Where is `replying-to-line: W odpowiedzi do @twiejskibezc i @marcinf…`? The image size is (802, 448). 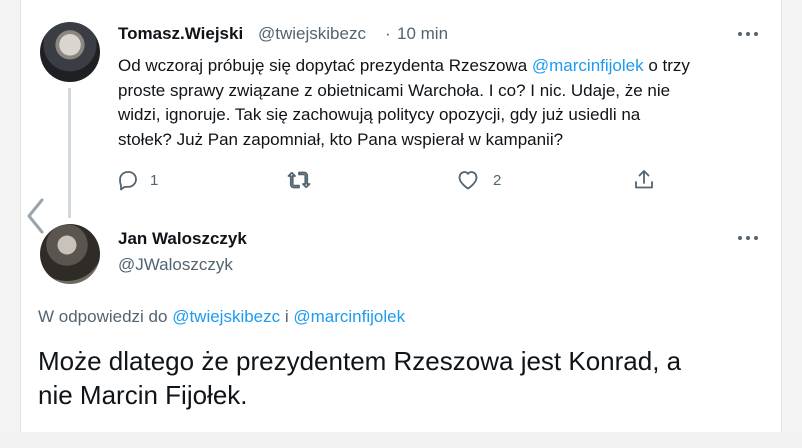 replying-to-line: W odpowiedzi do @twiejskibezc i @marcinf… is located at coordinates (222, 316).